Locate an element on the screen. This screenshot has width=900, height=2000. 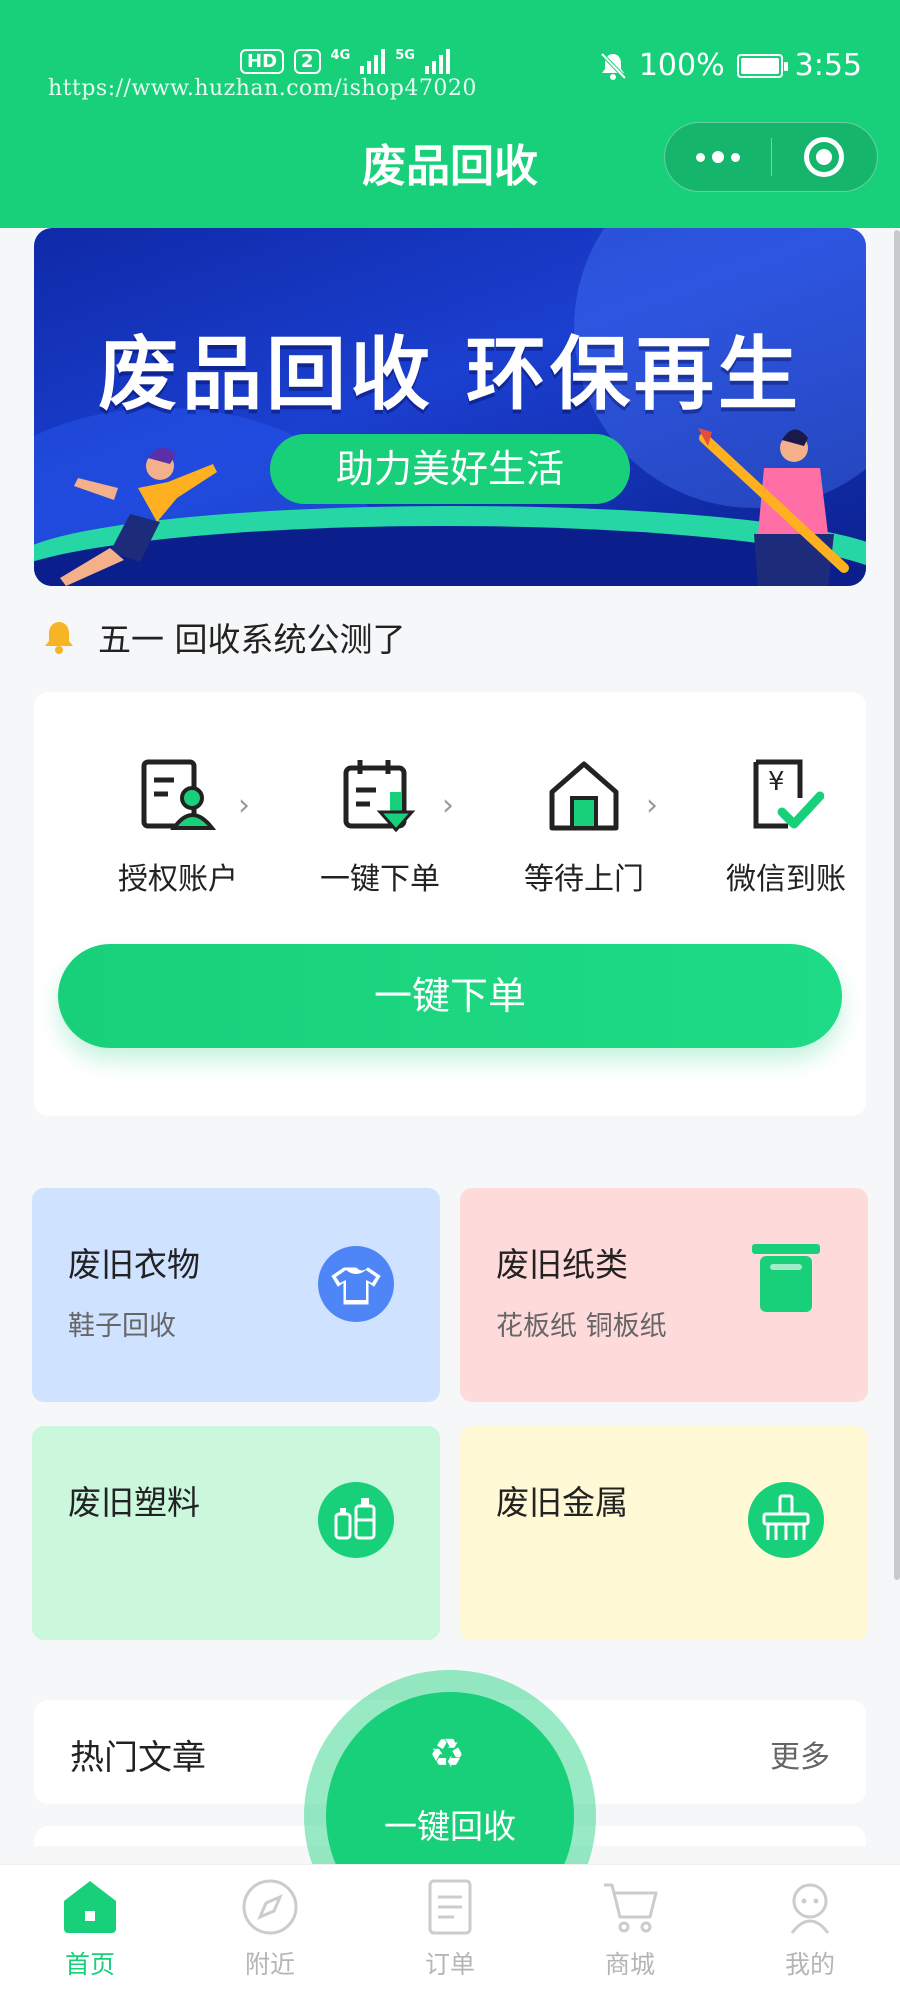
category-plastic: 废旧塑料 is located at coordinates (236, 1533).